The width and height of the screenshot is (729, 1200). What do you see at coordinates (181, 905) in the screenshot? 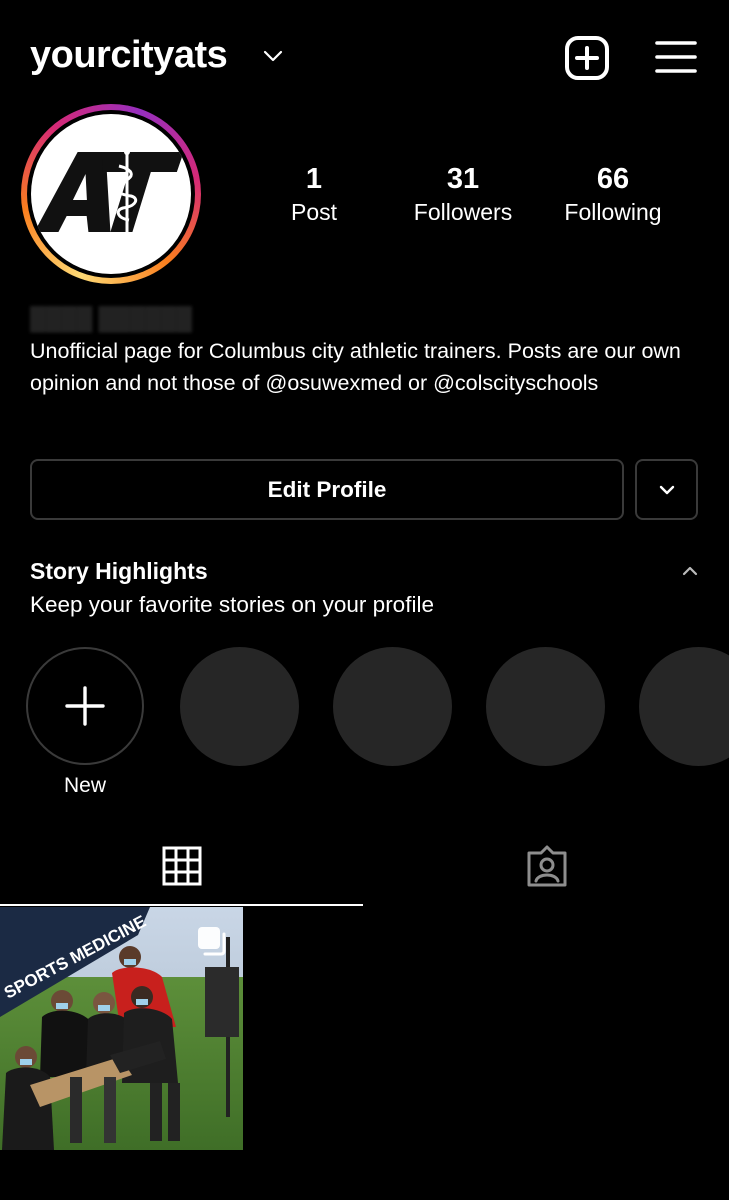
I see `active-tab-indicator` at bounding box center [181, 905].